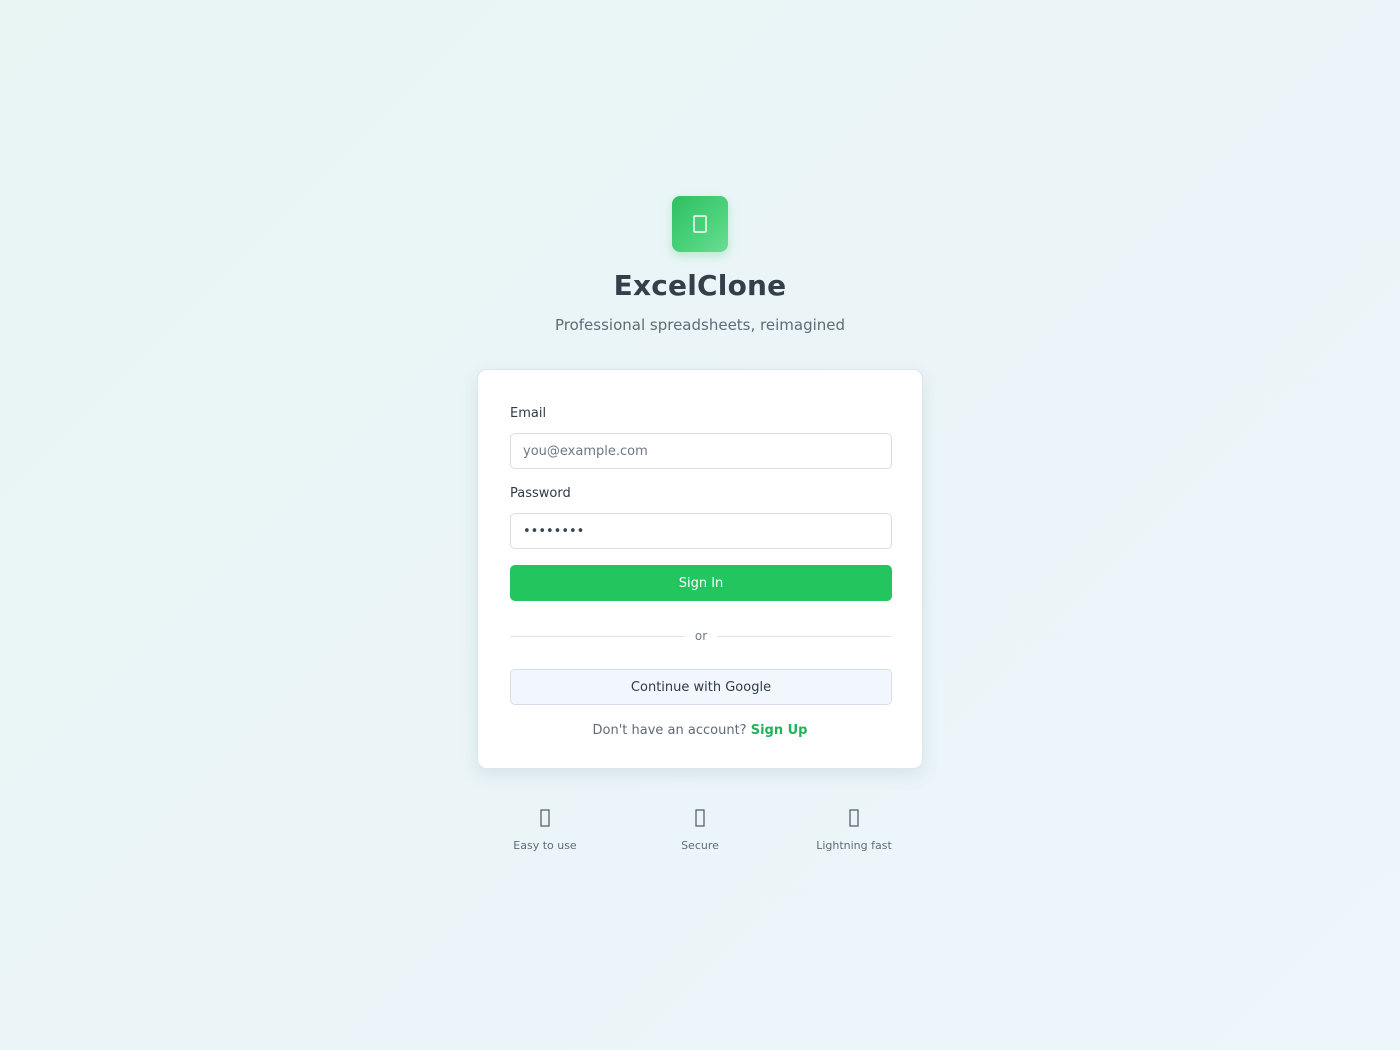 Image resolution: width=1400 pixels, height=1050 pixels. I want to click on feature-label: Easy to use, so click(545, 845).